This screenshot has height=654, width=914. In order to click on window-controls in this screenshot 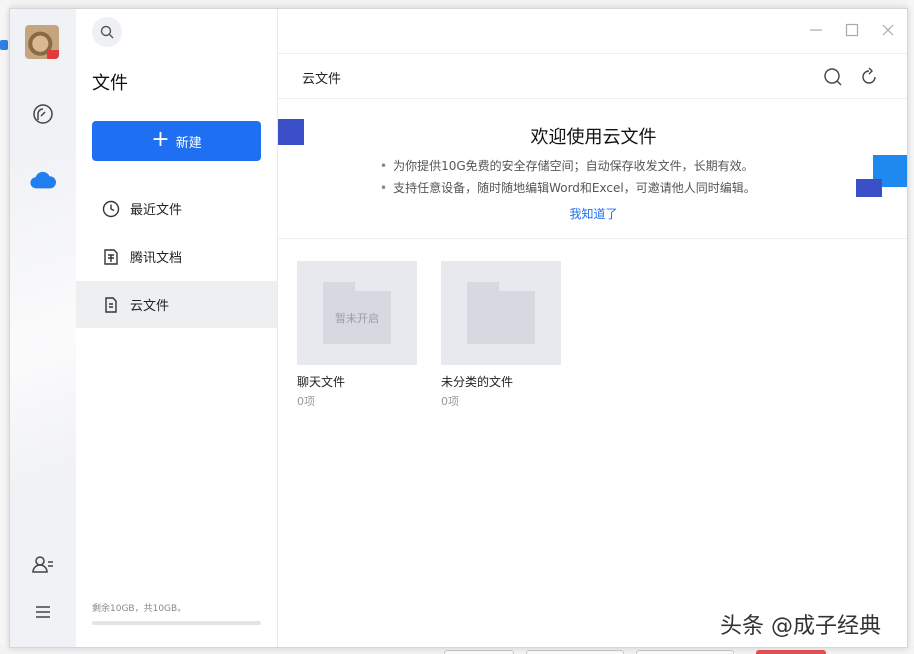, I will do `click(852, 30)`.